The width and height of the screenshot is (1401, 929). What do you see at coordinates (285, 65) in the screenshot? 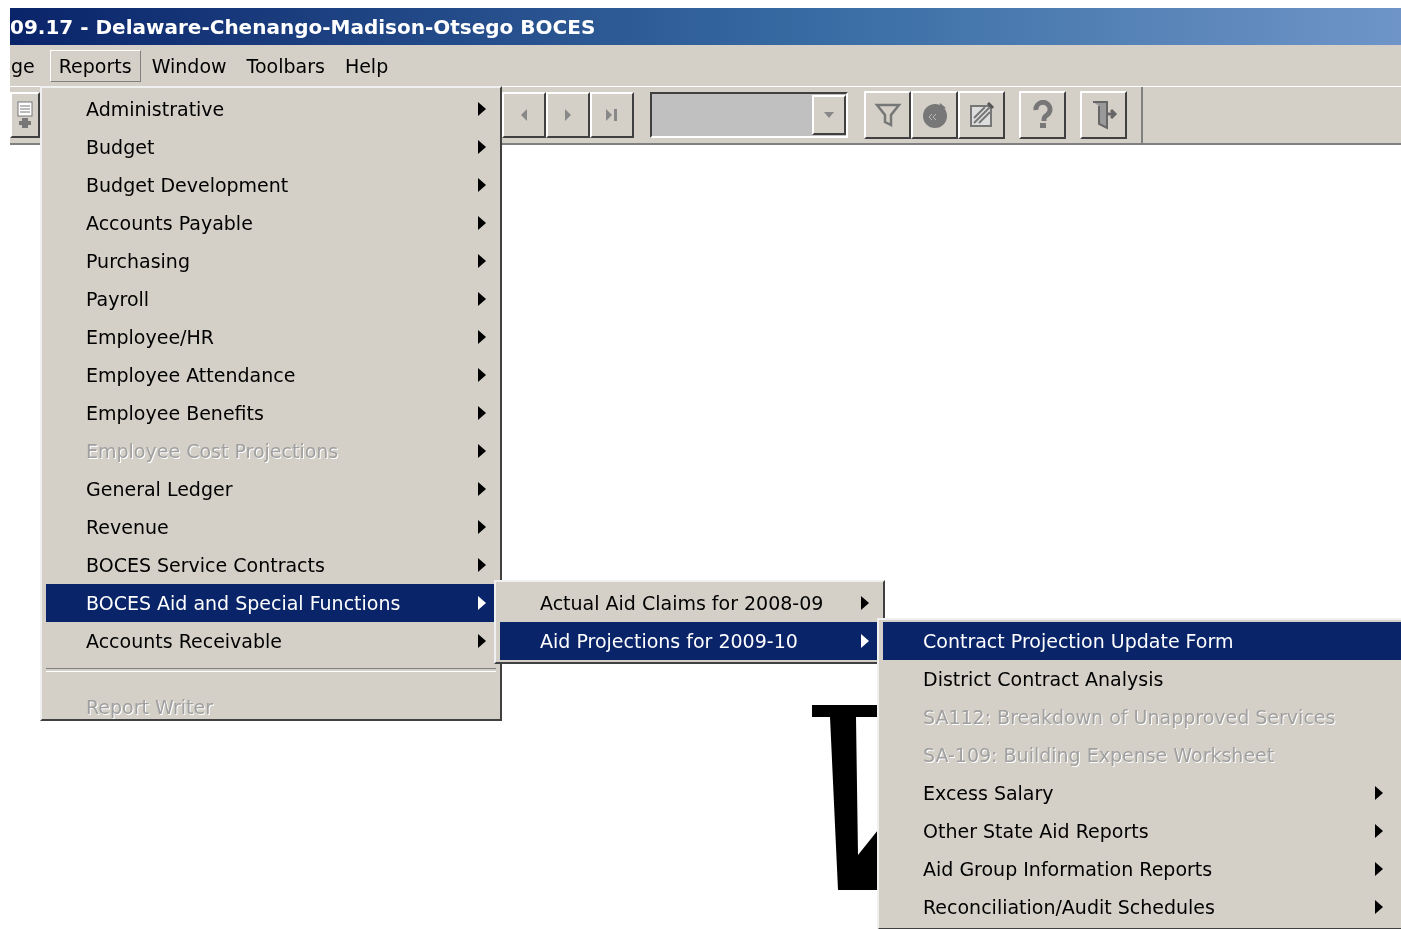
I see `menu-bar-item: Toolbars` at bounding box center [285, 65].